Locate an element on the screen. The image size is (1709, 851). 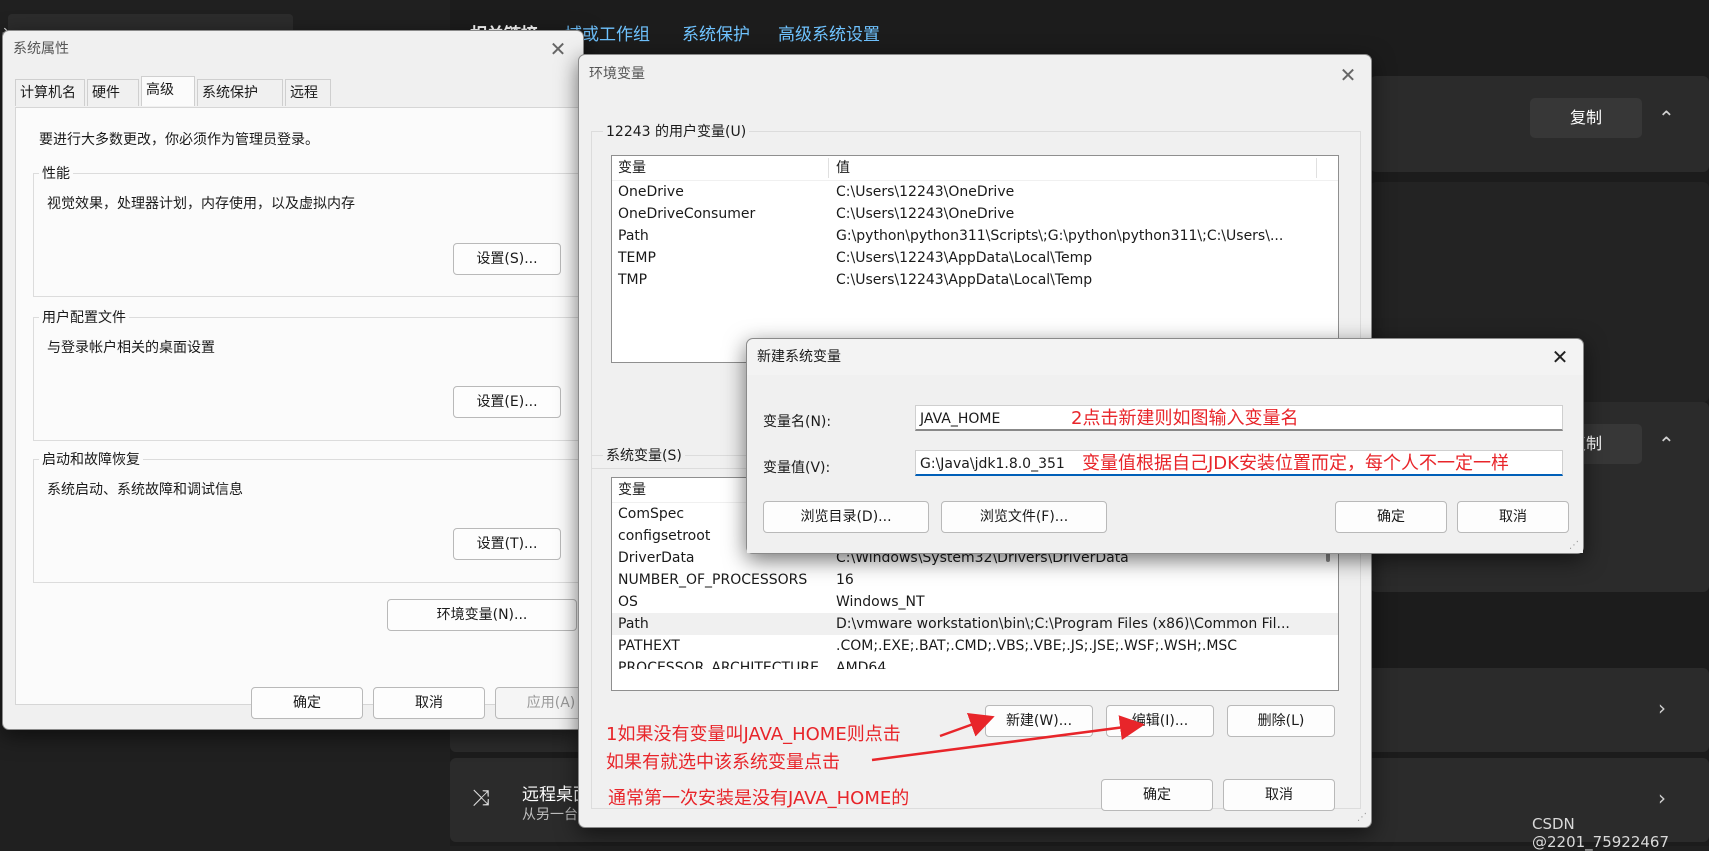
arrow-to-new-button is located at coordinates (967, 725).